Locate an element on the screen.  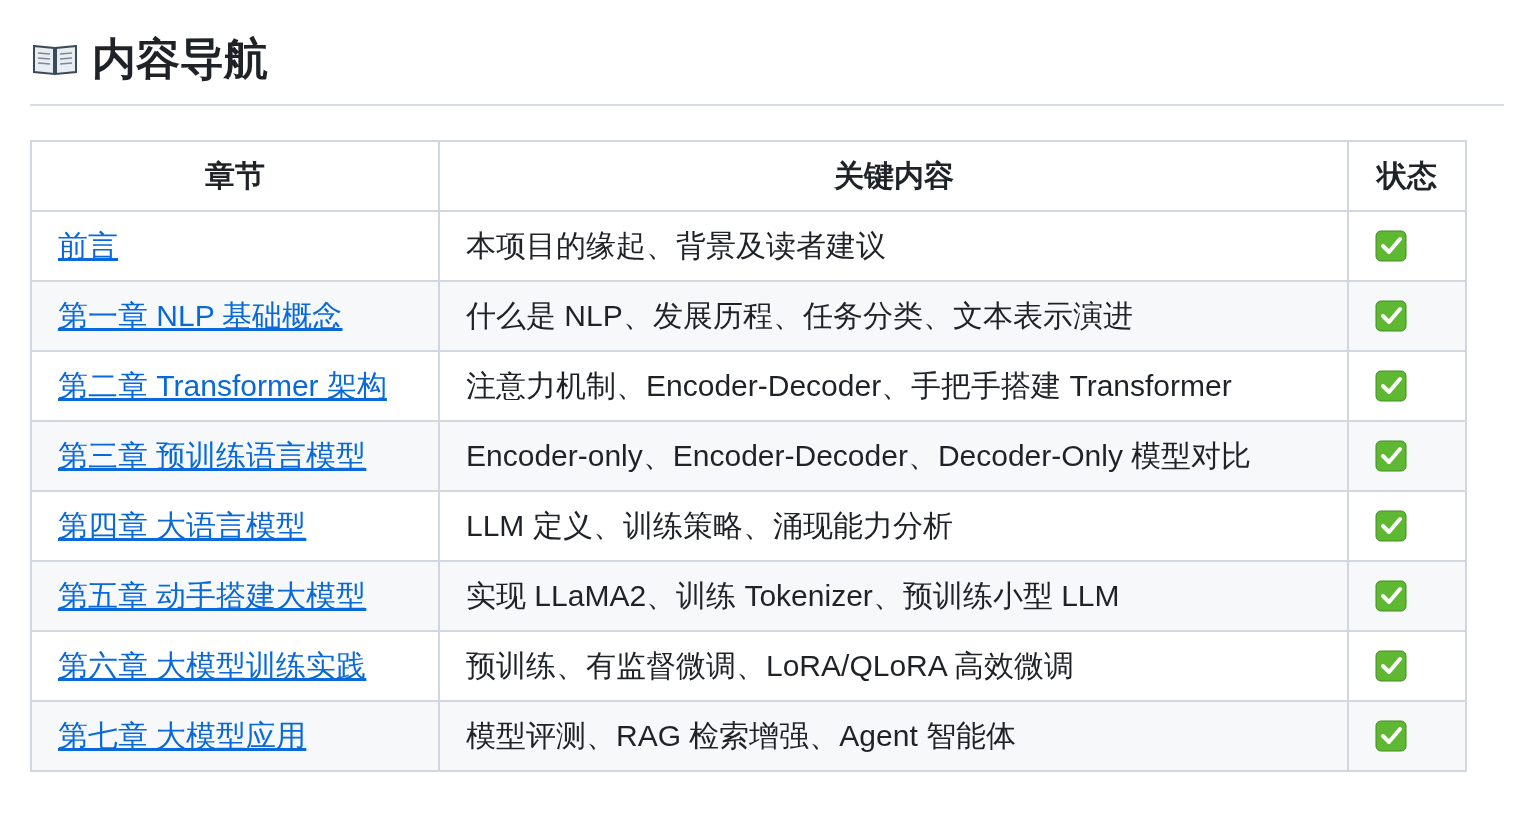
chapter-link: 前言 is located at coordinates (88, 245).